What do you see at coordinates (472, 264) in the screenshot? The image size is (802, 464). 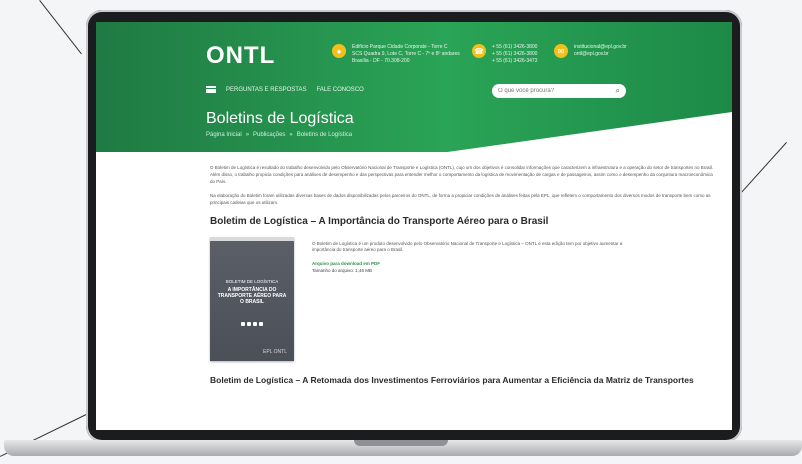 I see `download-link: Arquivo para download em PDF` at bounding box center [472, 264].